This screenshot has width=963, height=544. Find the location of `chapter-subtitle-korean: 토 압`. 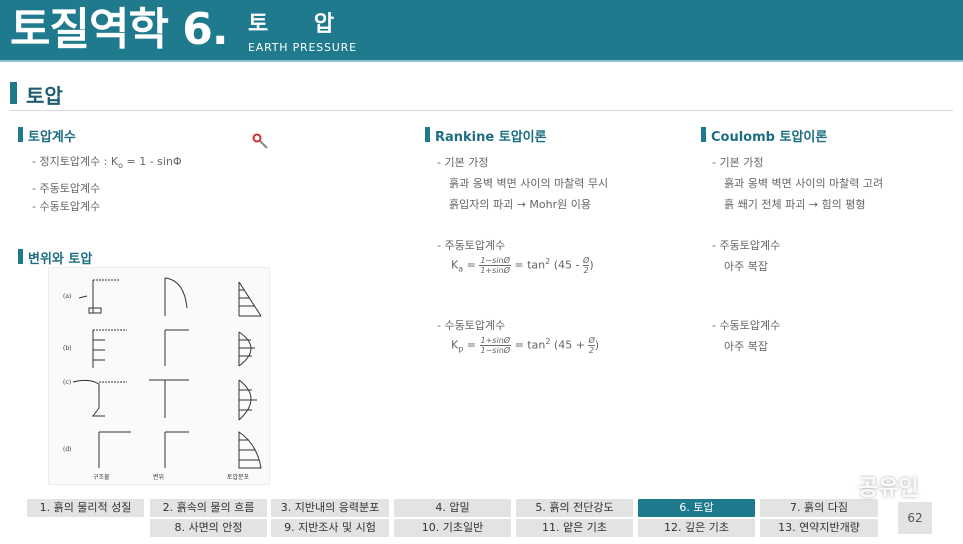

chapter-subtitle-korean: 토 압 is located at coordinates (291, 24).